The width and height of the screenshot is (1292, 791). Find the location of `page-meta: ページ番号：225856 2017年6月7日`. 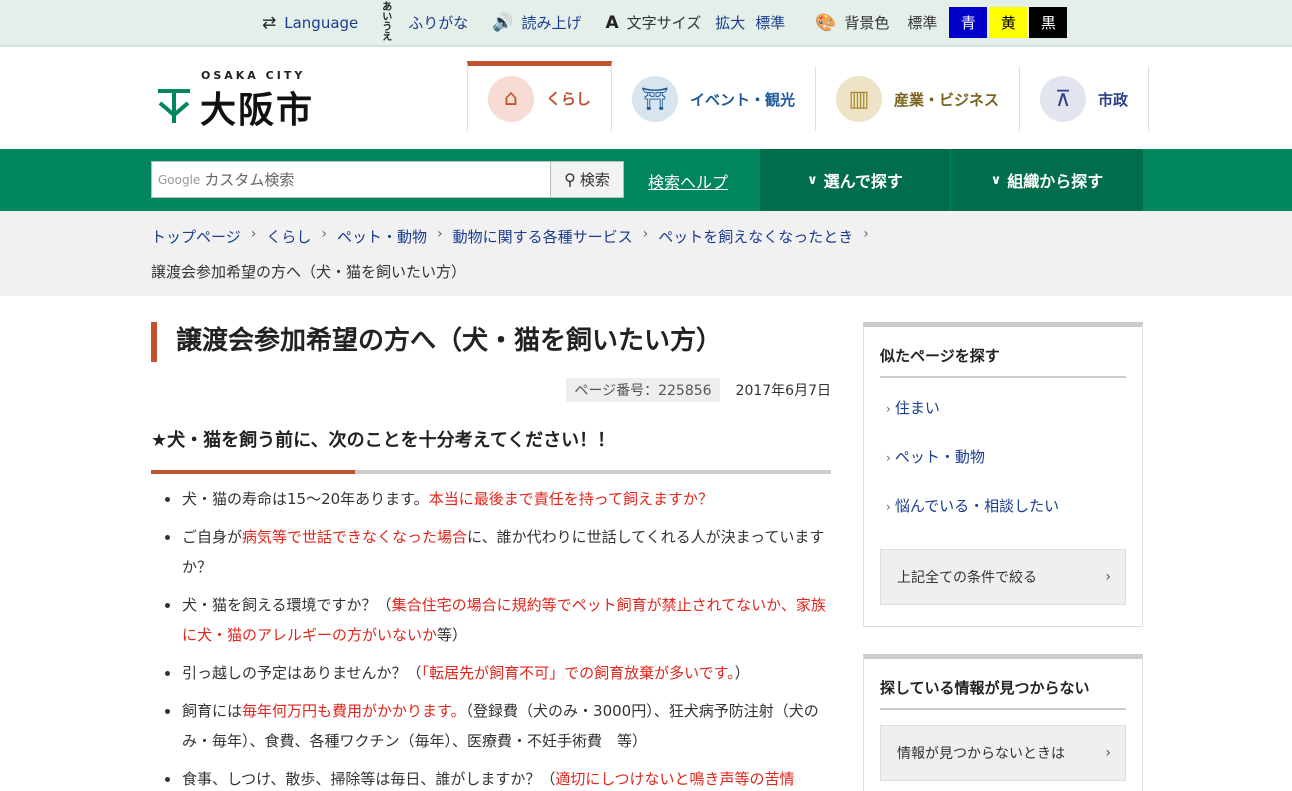

page-meta: ページ番号：225856 2017年6月7日 is located at coordinates (698, 390).